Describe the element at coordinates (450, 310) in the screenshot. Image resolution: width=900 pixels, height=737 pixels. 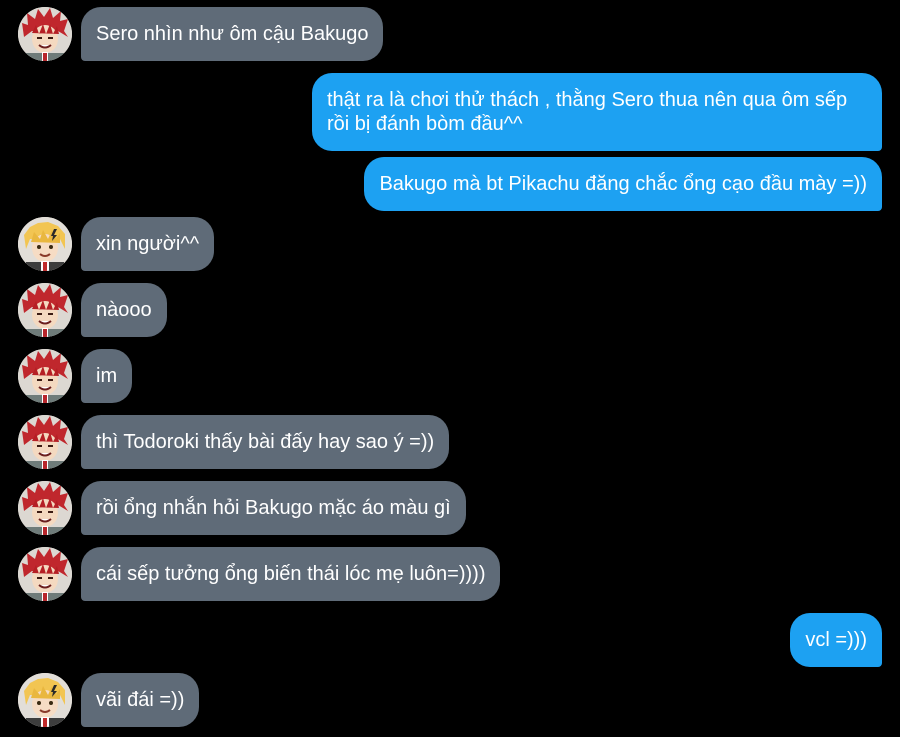
I see `message-row-incoming: nàooo` at that location.